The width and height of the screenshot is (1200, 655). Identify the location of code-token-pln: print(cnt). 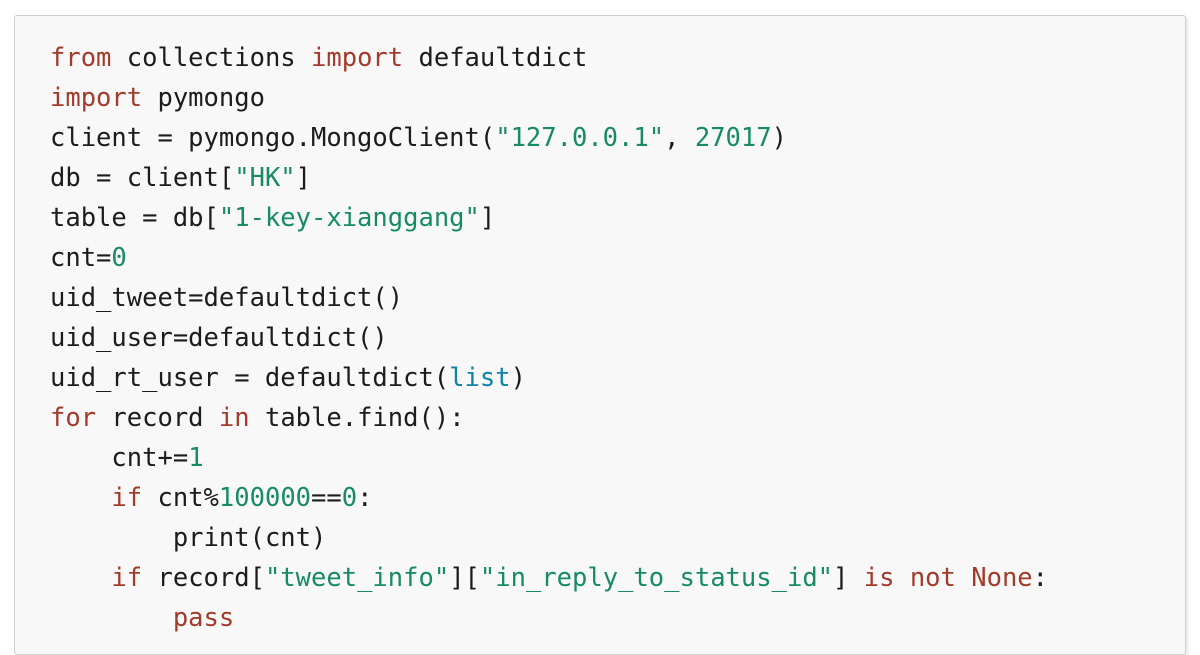
(249, 538).